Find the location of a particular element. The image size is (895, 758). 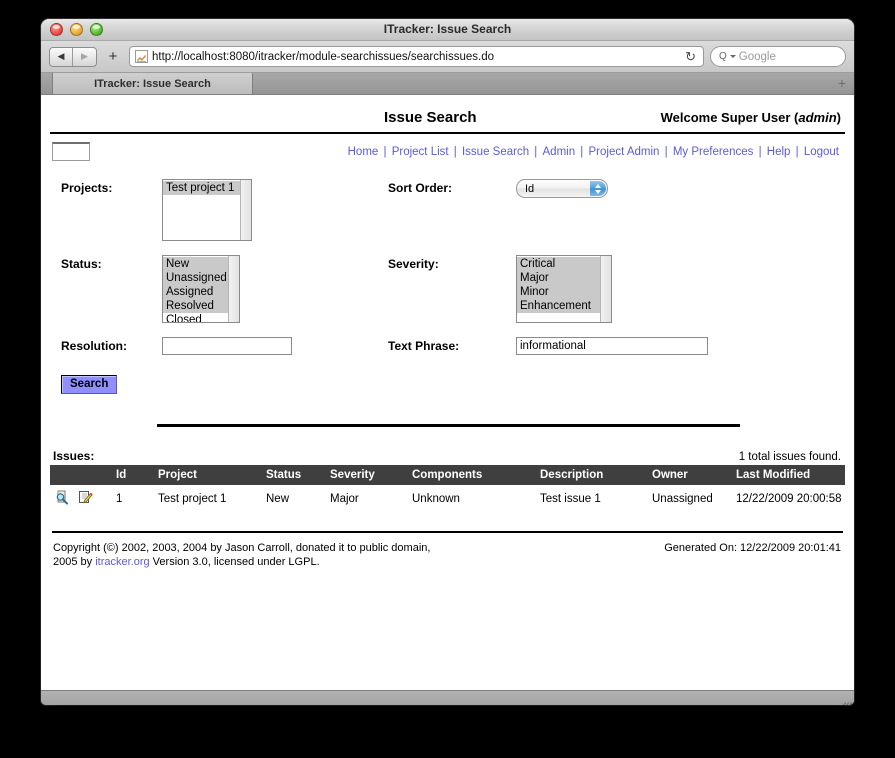

issues-column-header is located at coordinates (83, 475).